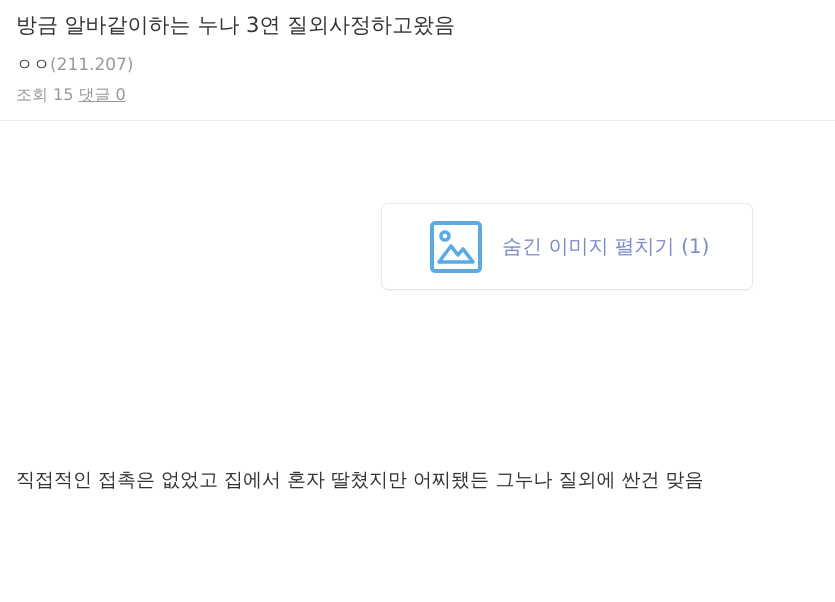 This screenshot has height=602, width=835. I want to click on author-nickname: ㅇㅇ, so click(33, 65).